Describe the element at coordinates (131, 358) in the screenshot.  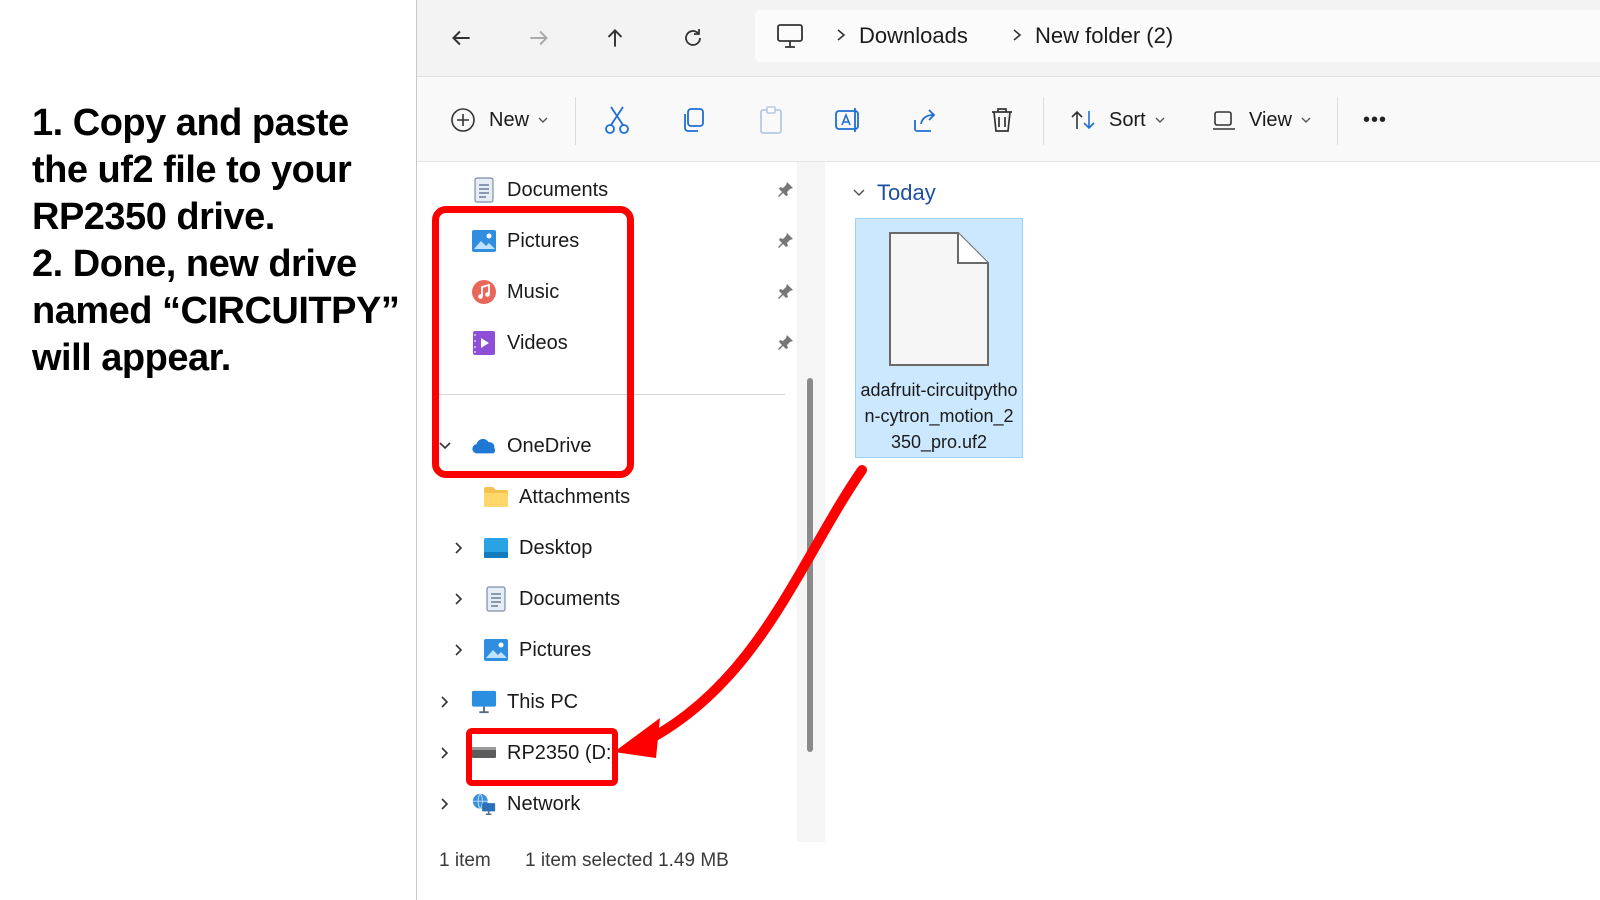
I see `instruction-line-6: will appear.` at that location.